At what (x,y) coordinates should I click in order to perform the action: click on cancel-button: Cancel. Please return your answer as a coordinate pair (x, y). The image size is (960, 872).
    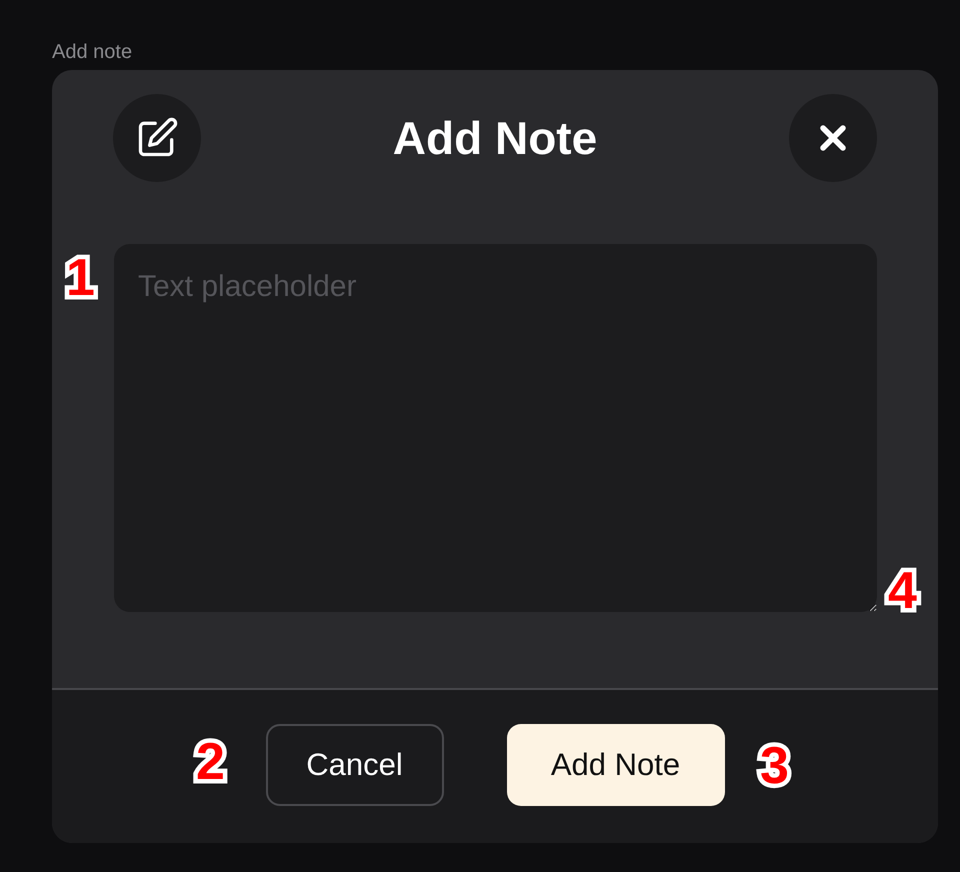
    Looking at the image, I should click on (355, 765).